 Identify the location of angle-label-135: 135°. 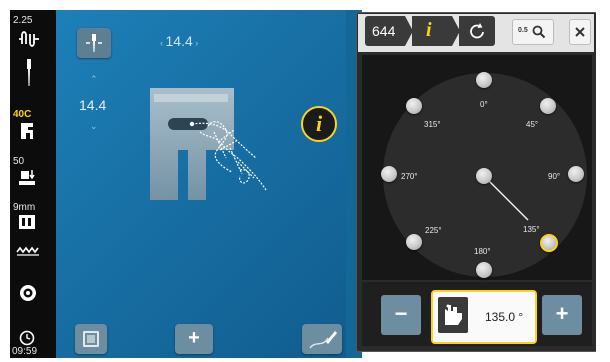
(531, 229).